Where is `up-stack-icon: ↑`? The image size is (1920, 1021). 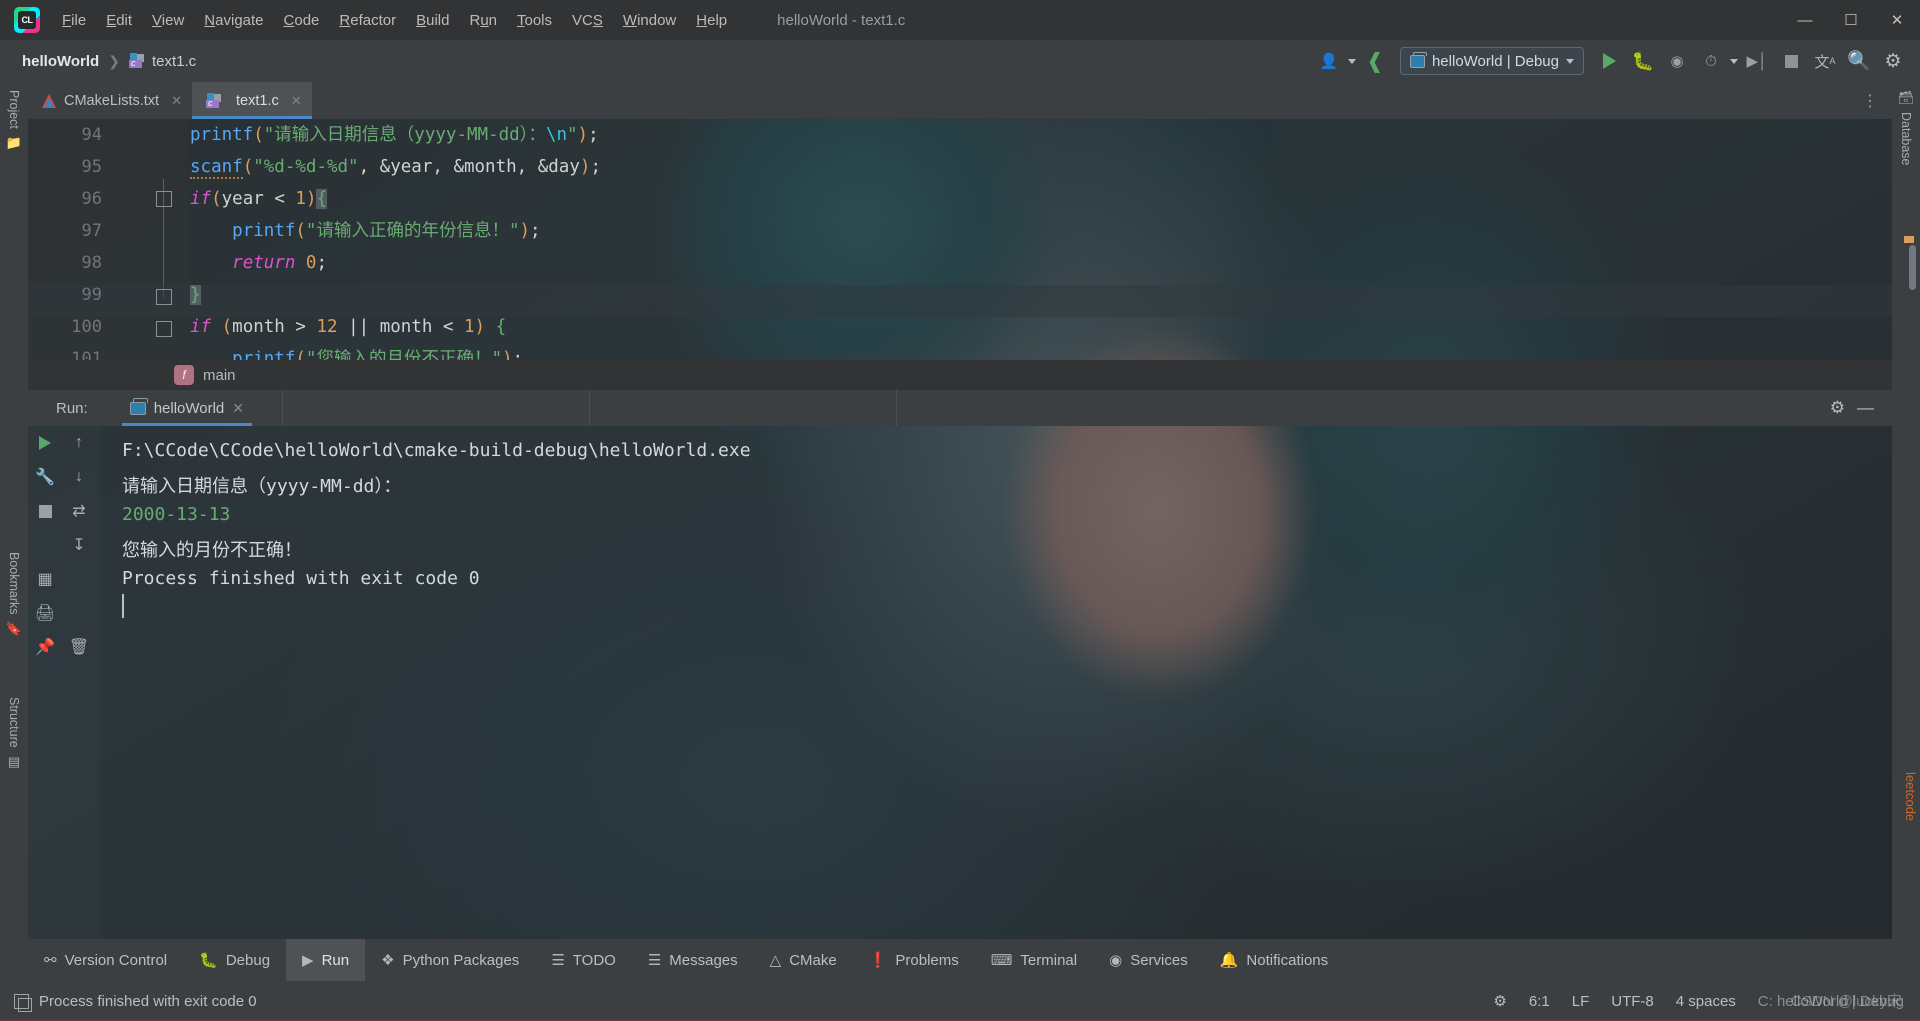 up-stack-icon: ↑ is located at coordinates (79, 443).